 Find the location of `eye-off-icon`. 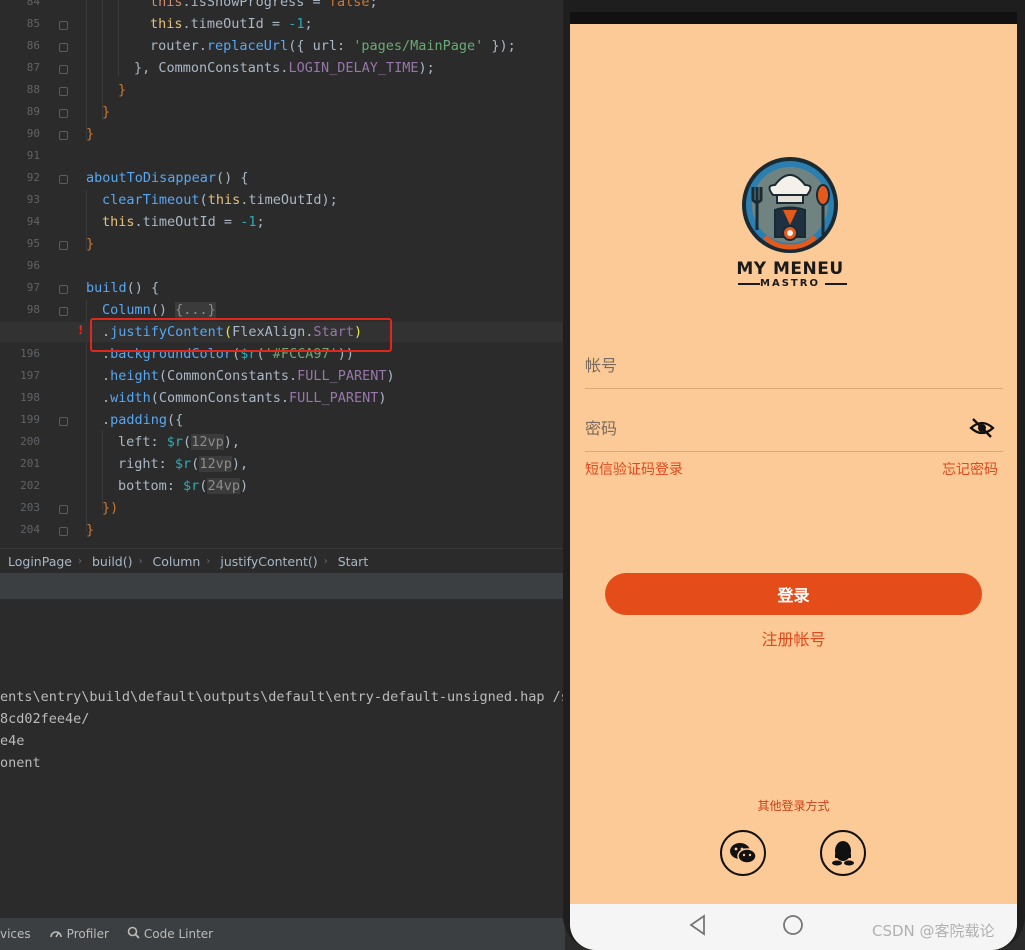

eye-off-icon is located at coordinates (982, 428).